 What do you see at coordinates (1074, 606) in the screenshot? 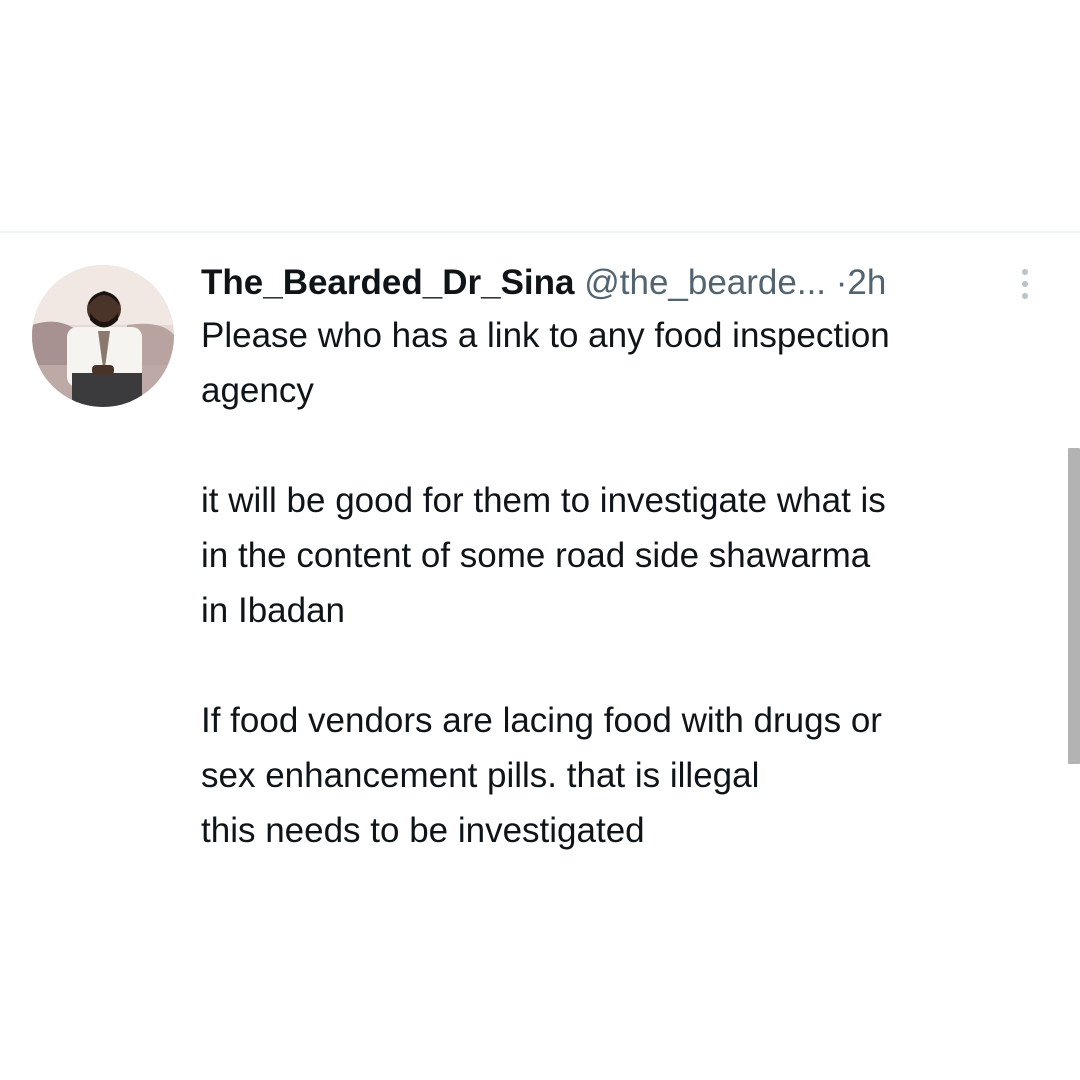
I see `scrollbar-thumb` at bounding box center [1074, 606].